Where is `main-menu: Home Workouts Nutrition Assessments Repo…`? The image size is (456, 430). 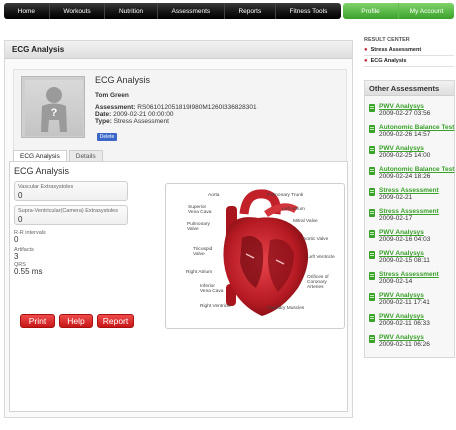 main-menu: Home Workouts Nutrition Assessments Repo… is located at coordinates (172, 11).